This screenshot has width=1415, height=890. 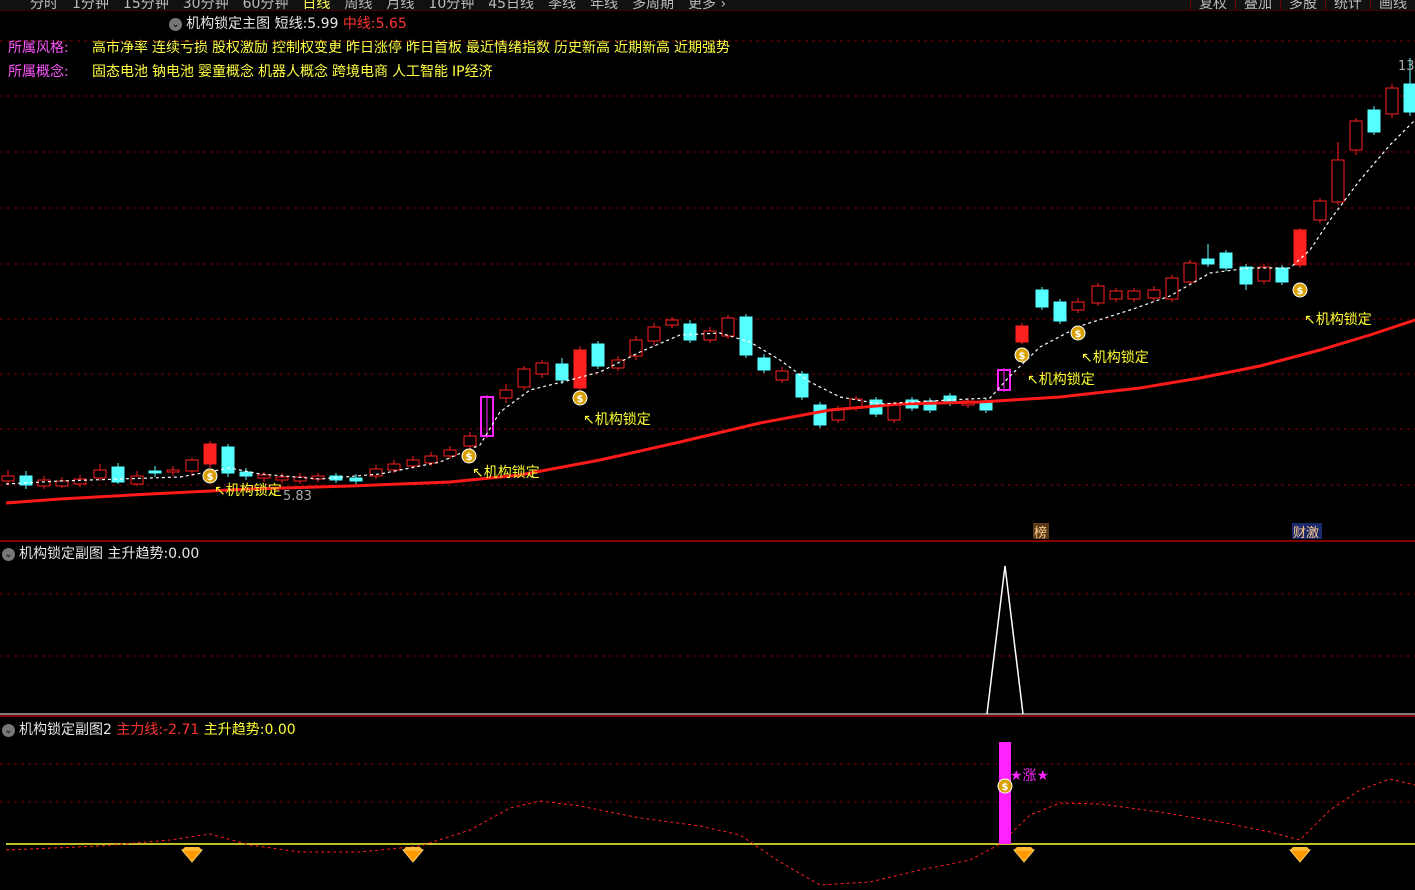 What do you see at coordinates (61, 554) in the screenshot?
I see `sub1-indicator-name: 机构锁定副图` at bounding box center [61, 554].